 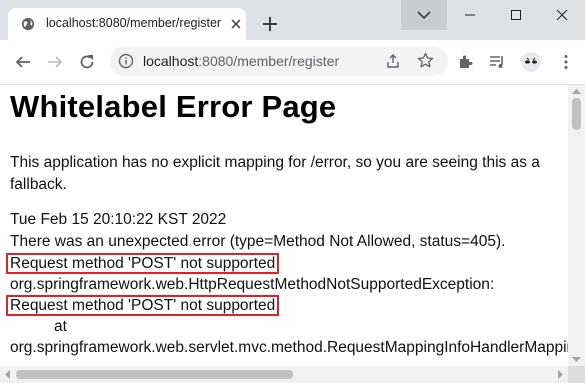 What do you see at coordinates (28, 24) in the screenshot?
I see `globe-icon` at bounding box center [28, 24].